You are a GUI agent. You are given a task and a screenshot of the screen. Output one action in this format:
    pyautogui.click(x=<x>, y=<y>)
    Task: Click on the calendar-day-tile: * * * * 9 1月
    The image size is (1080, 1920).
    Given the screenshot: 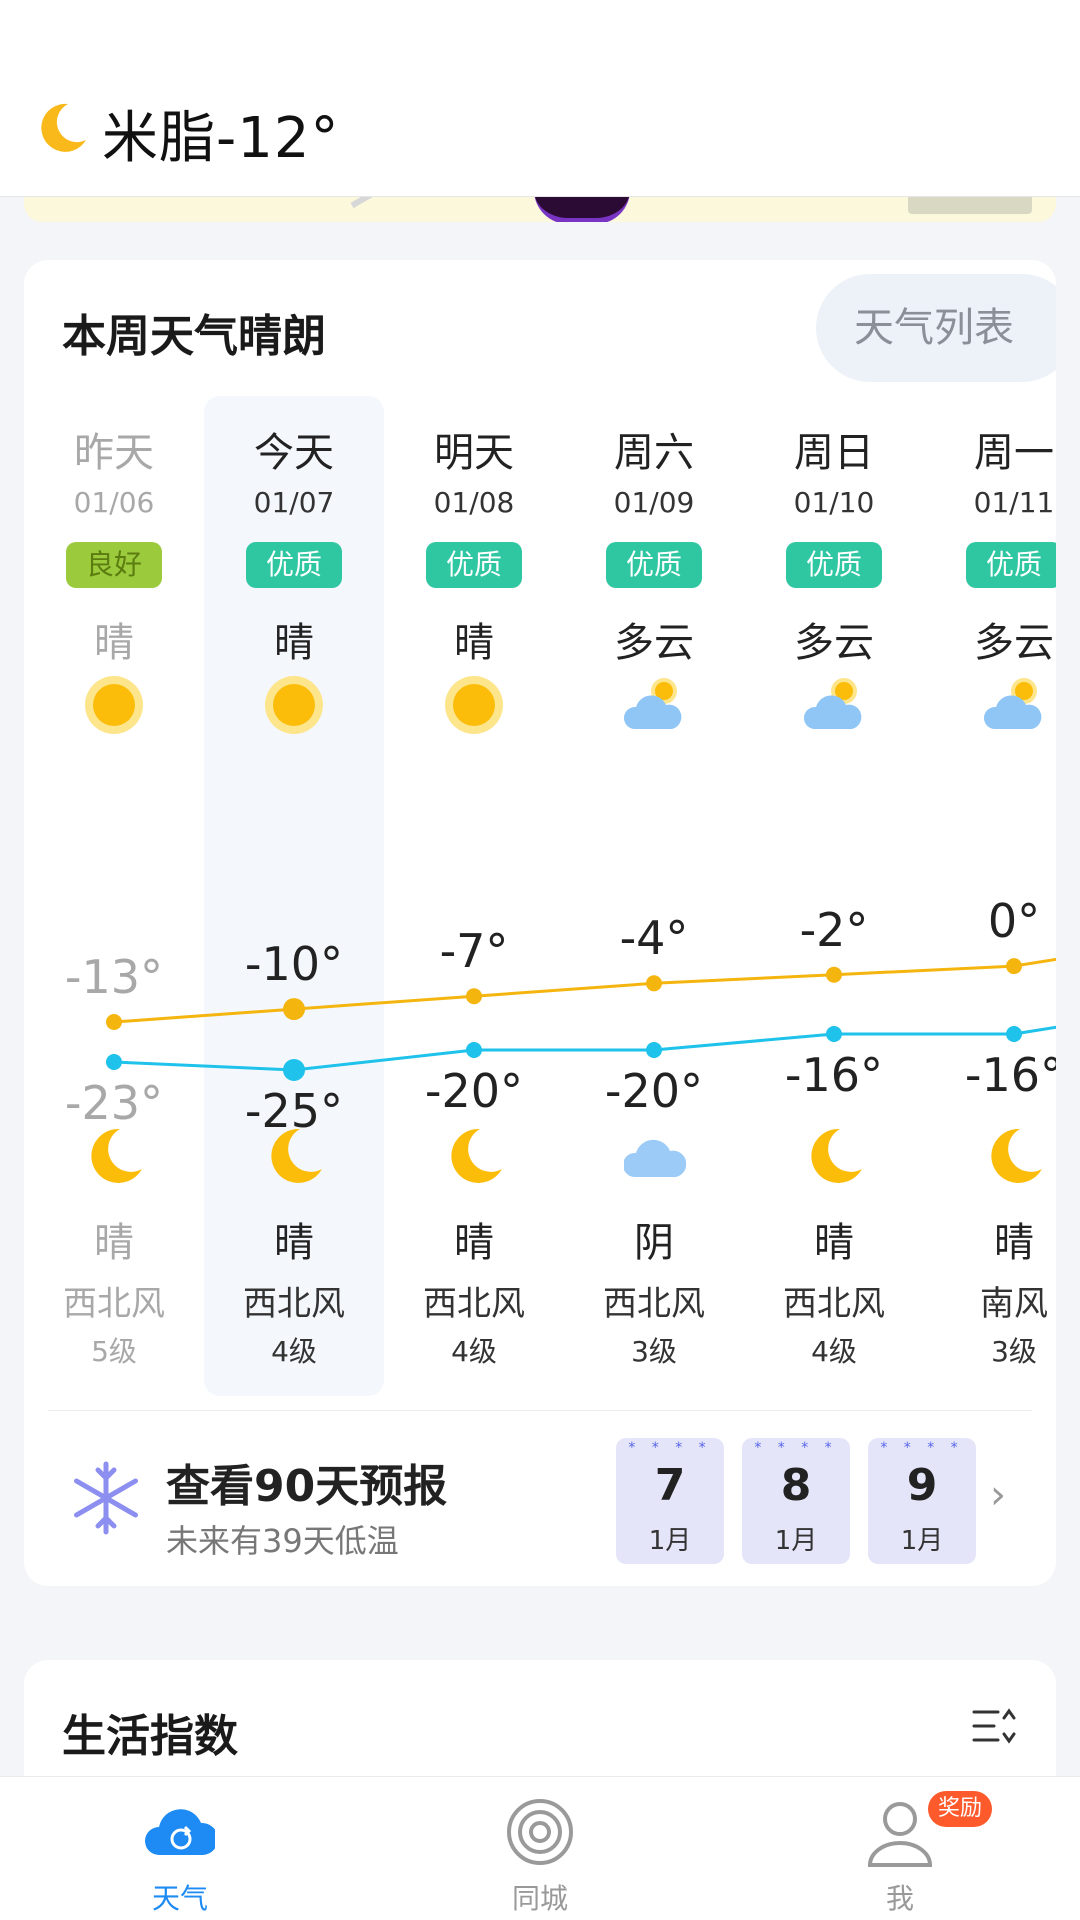 What is the action you would take?
    pyautogui.click(x=922, y=1501)
    